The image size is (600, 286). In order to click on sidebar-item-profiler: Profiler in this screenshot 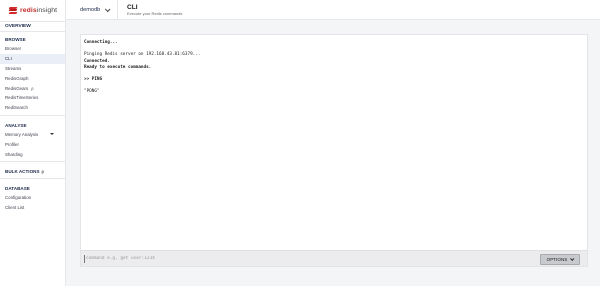, I will do `click(32, 144)`.